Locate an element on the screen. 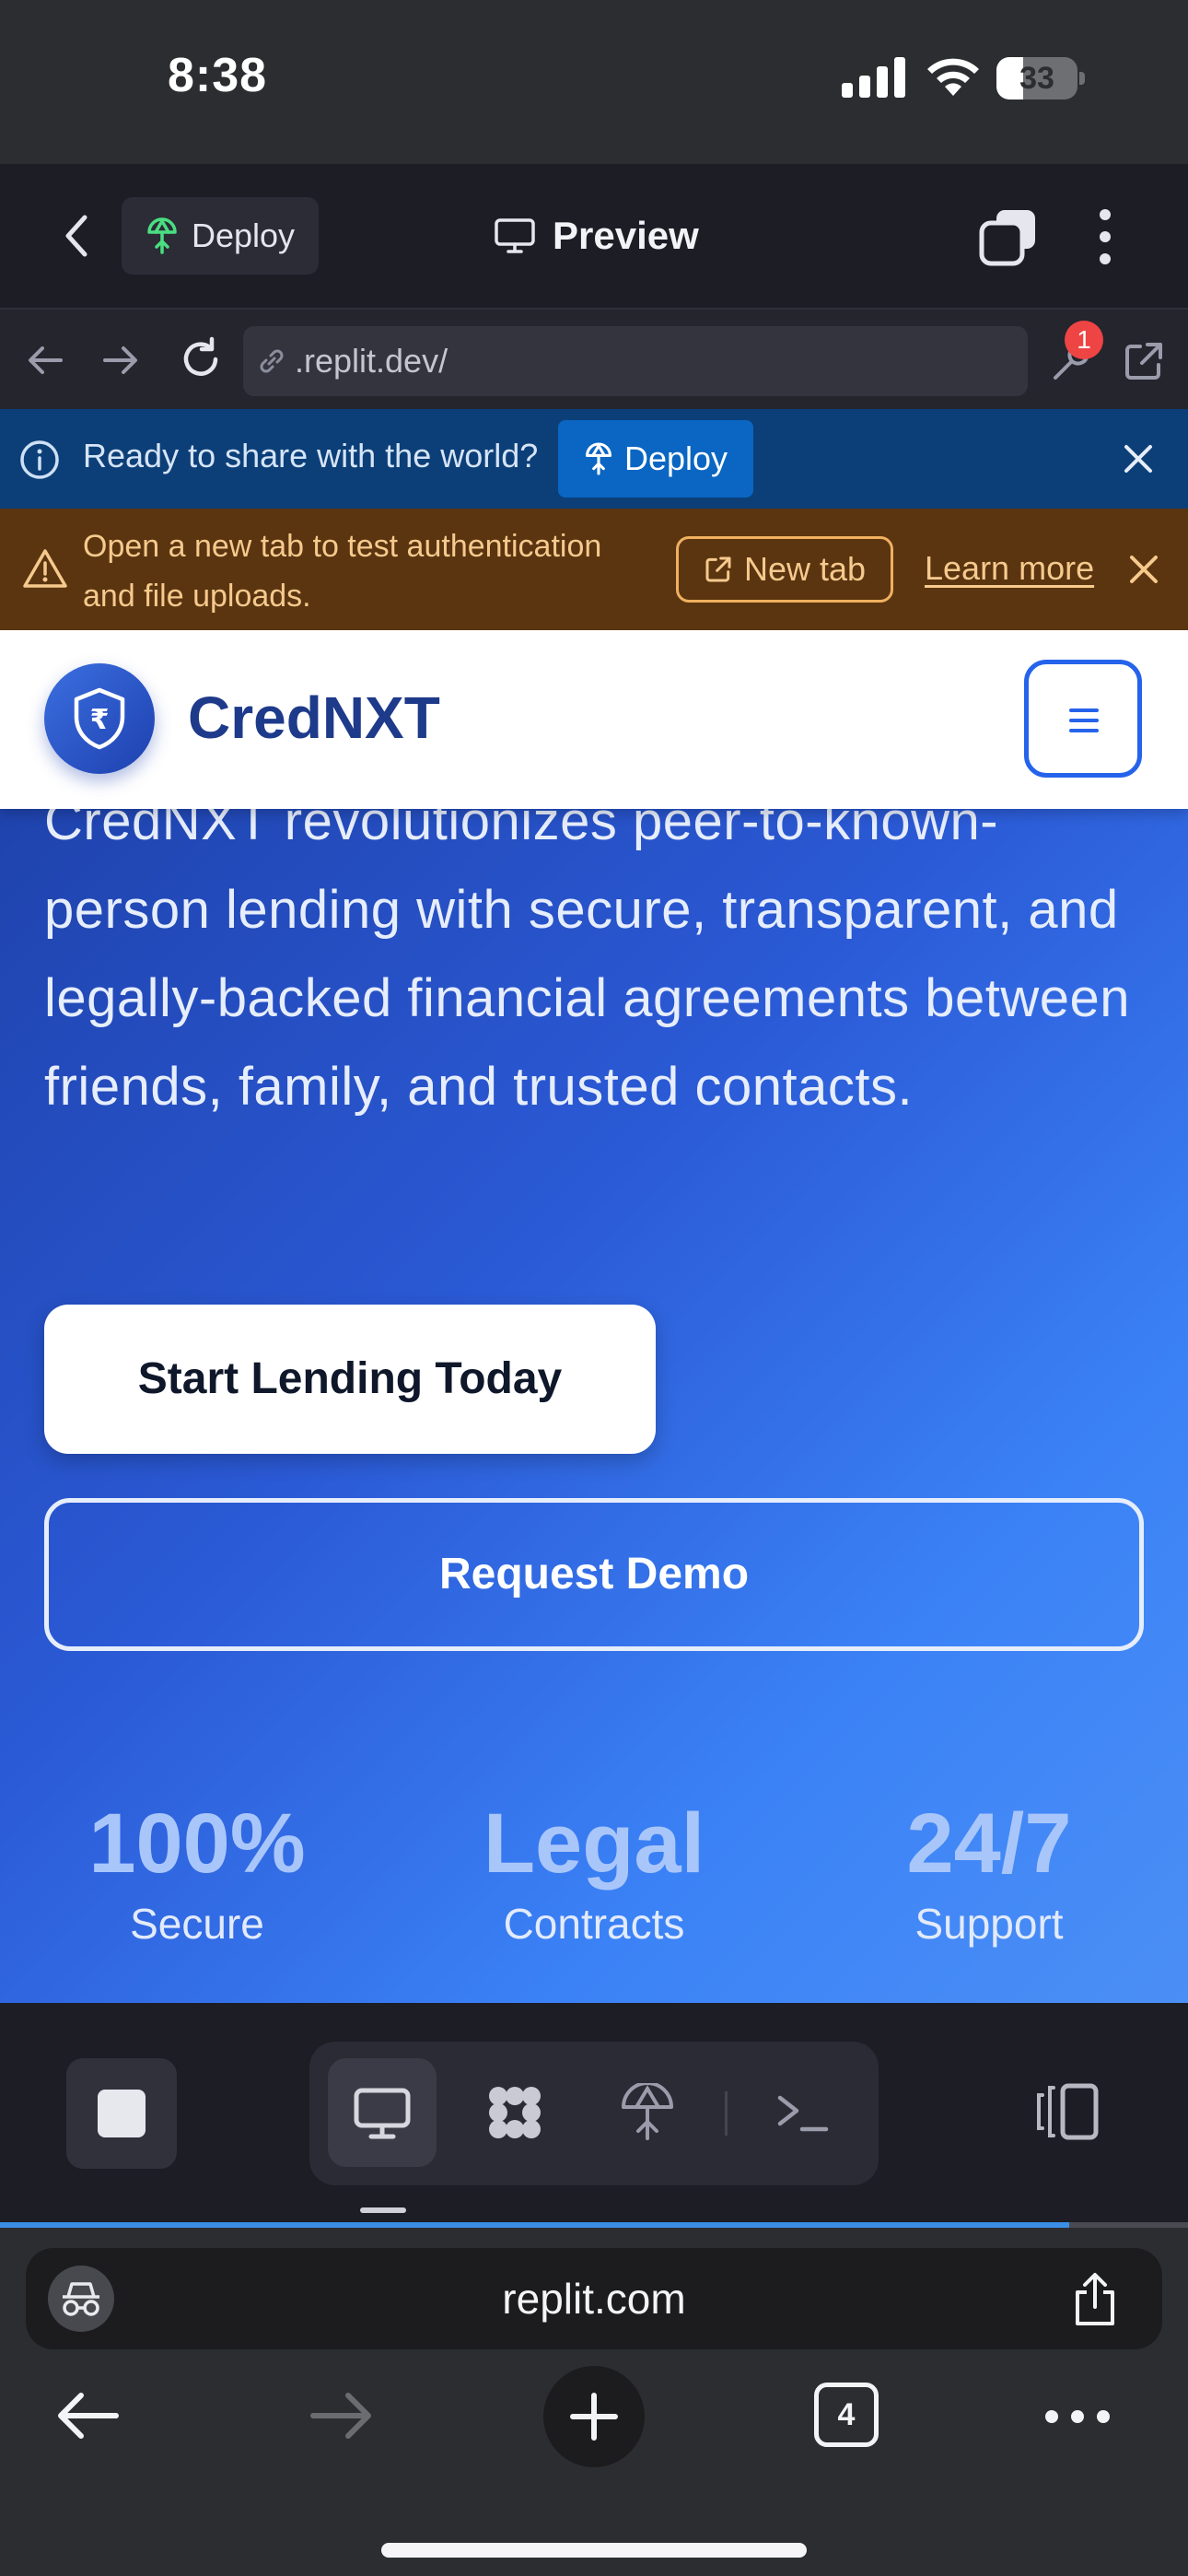 The height and width of the screenshot is (2576, 1188). menu-icon is located at coordinates (1084, 720).